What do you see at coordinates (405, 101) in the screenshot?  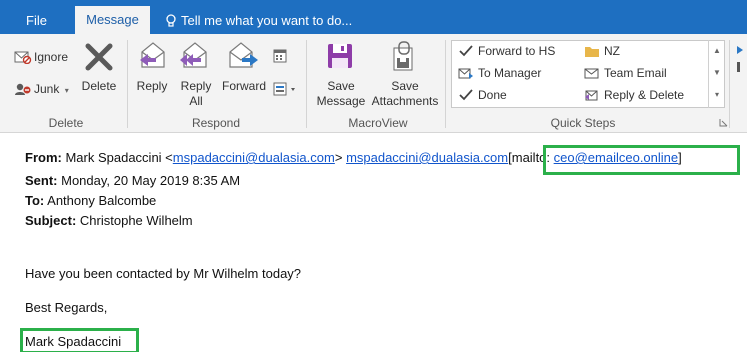 I see `save-attachments-label-line2: Attachments` at bounding box center [405, 101].